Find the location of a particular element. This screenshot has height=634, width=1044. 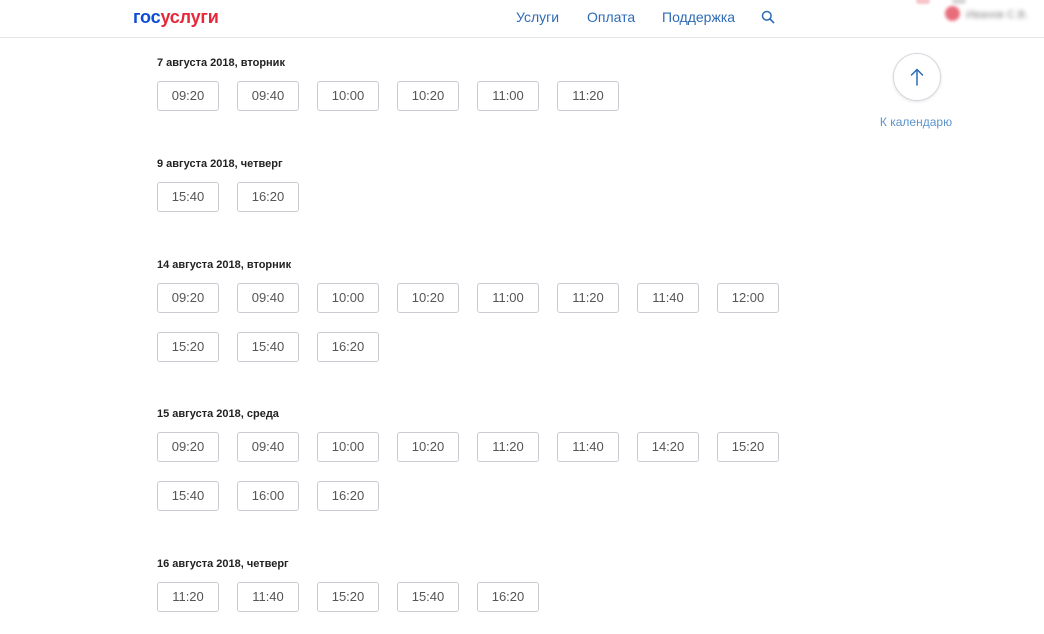

logo-part-uslugi: услуги is located at coordinates (189, 17).